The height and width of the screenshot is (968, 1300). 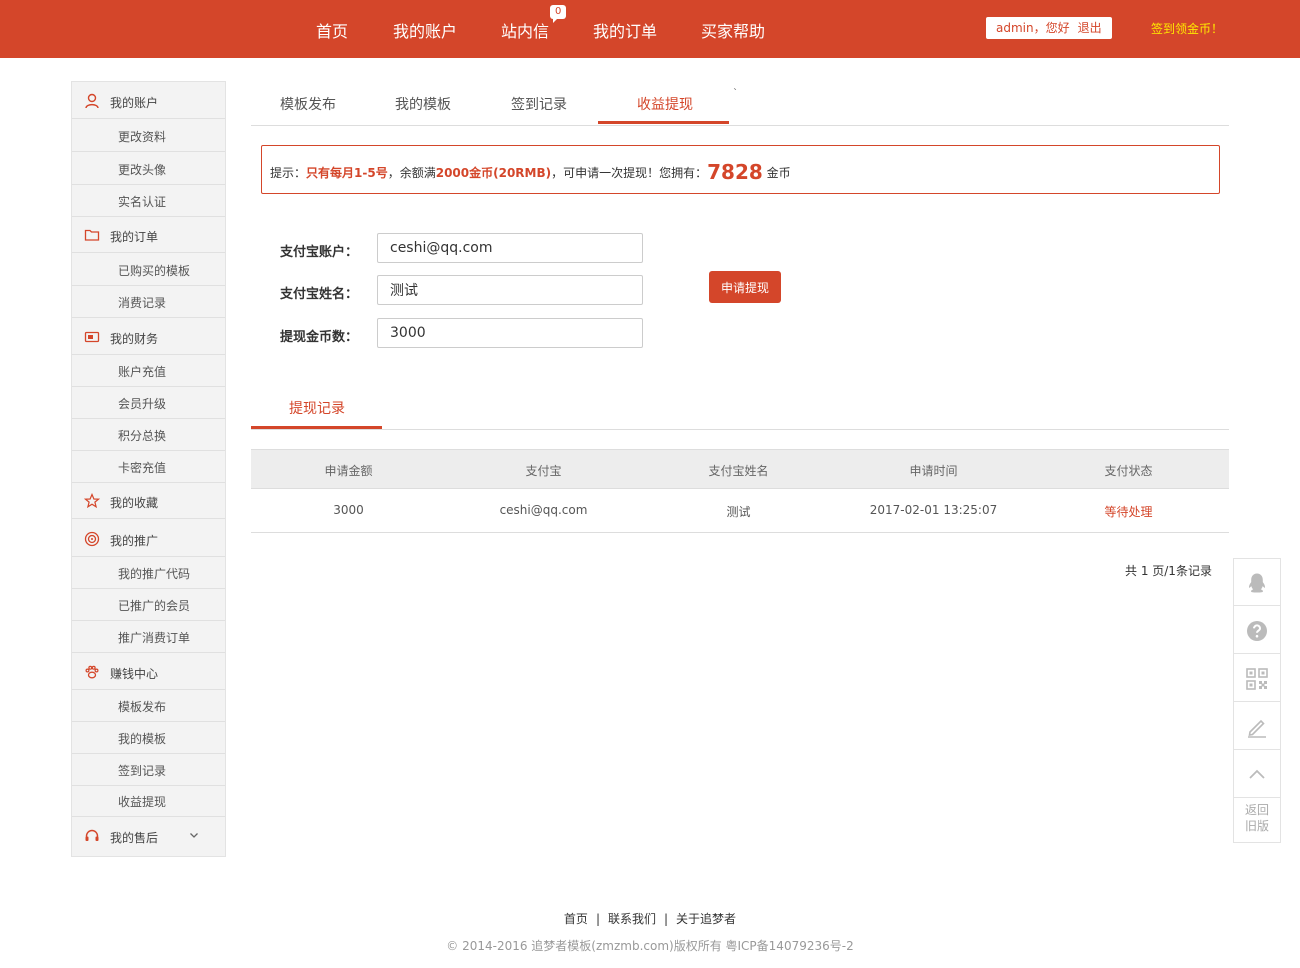 What do you see at coordinates (510, 290) in the screenshot?
I see `alipay-name-input` at bounding box center [510, 290].